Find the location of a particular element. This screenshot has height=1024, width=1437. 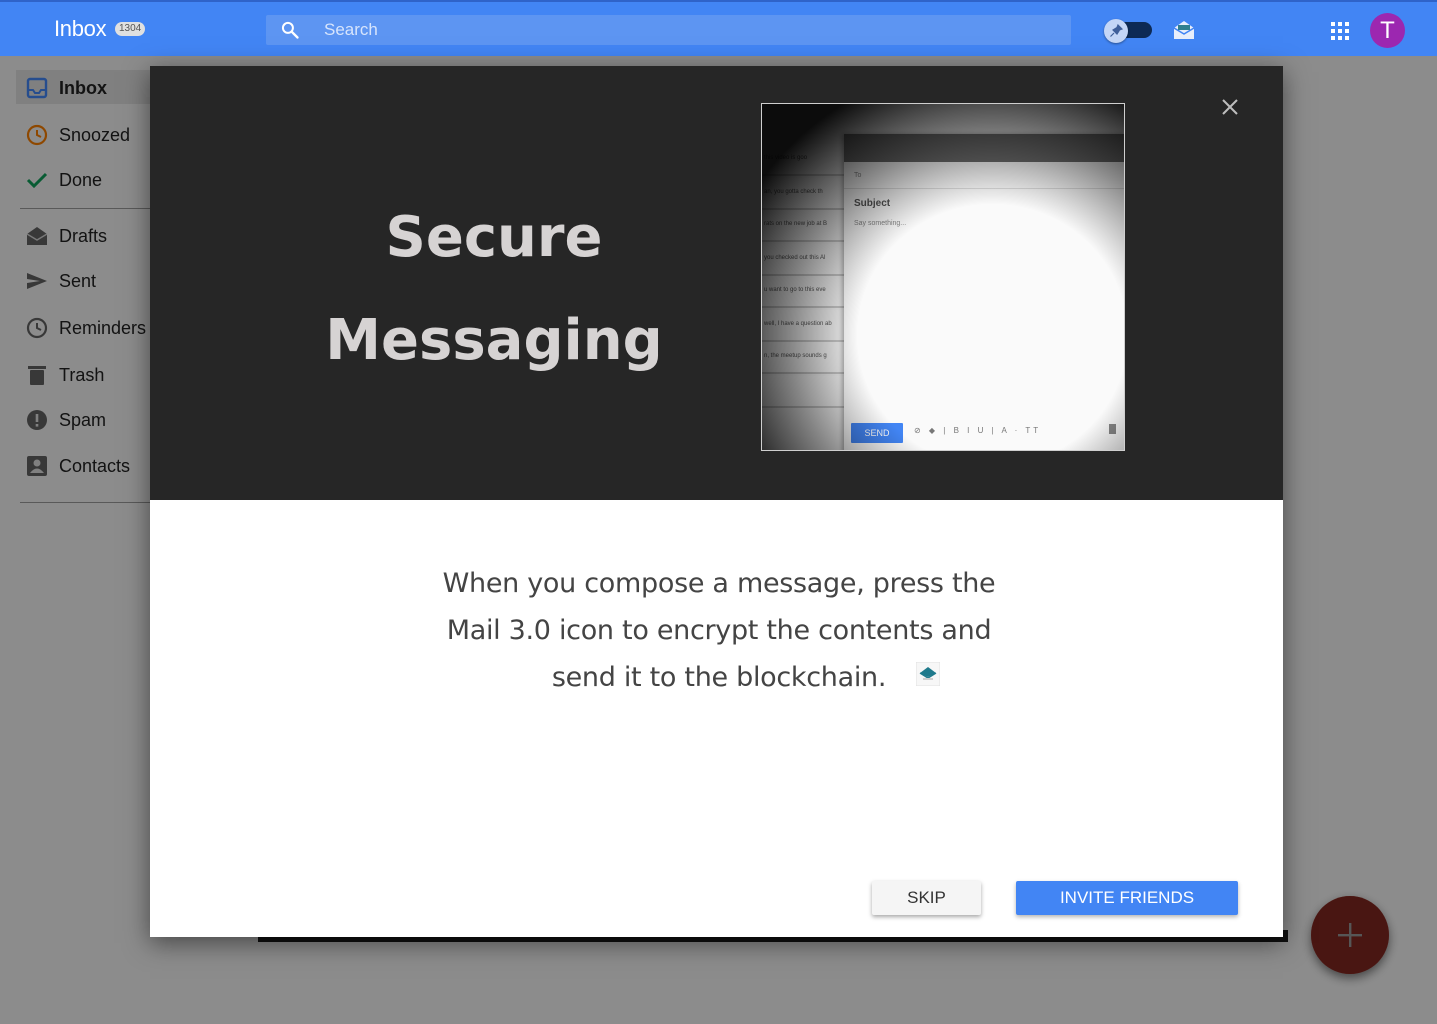

search-icon is located at coordinates (290, 32).